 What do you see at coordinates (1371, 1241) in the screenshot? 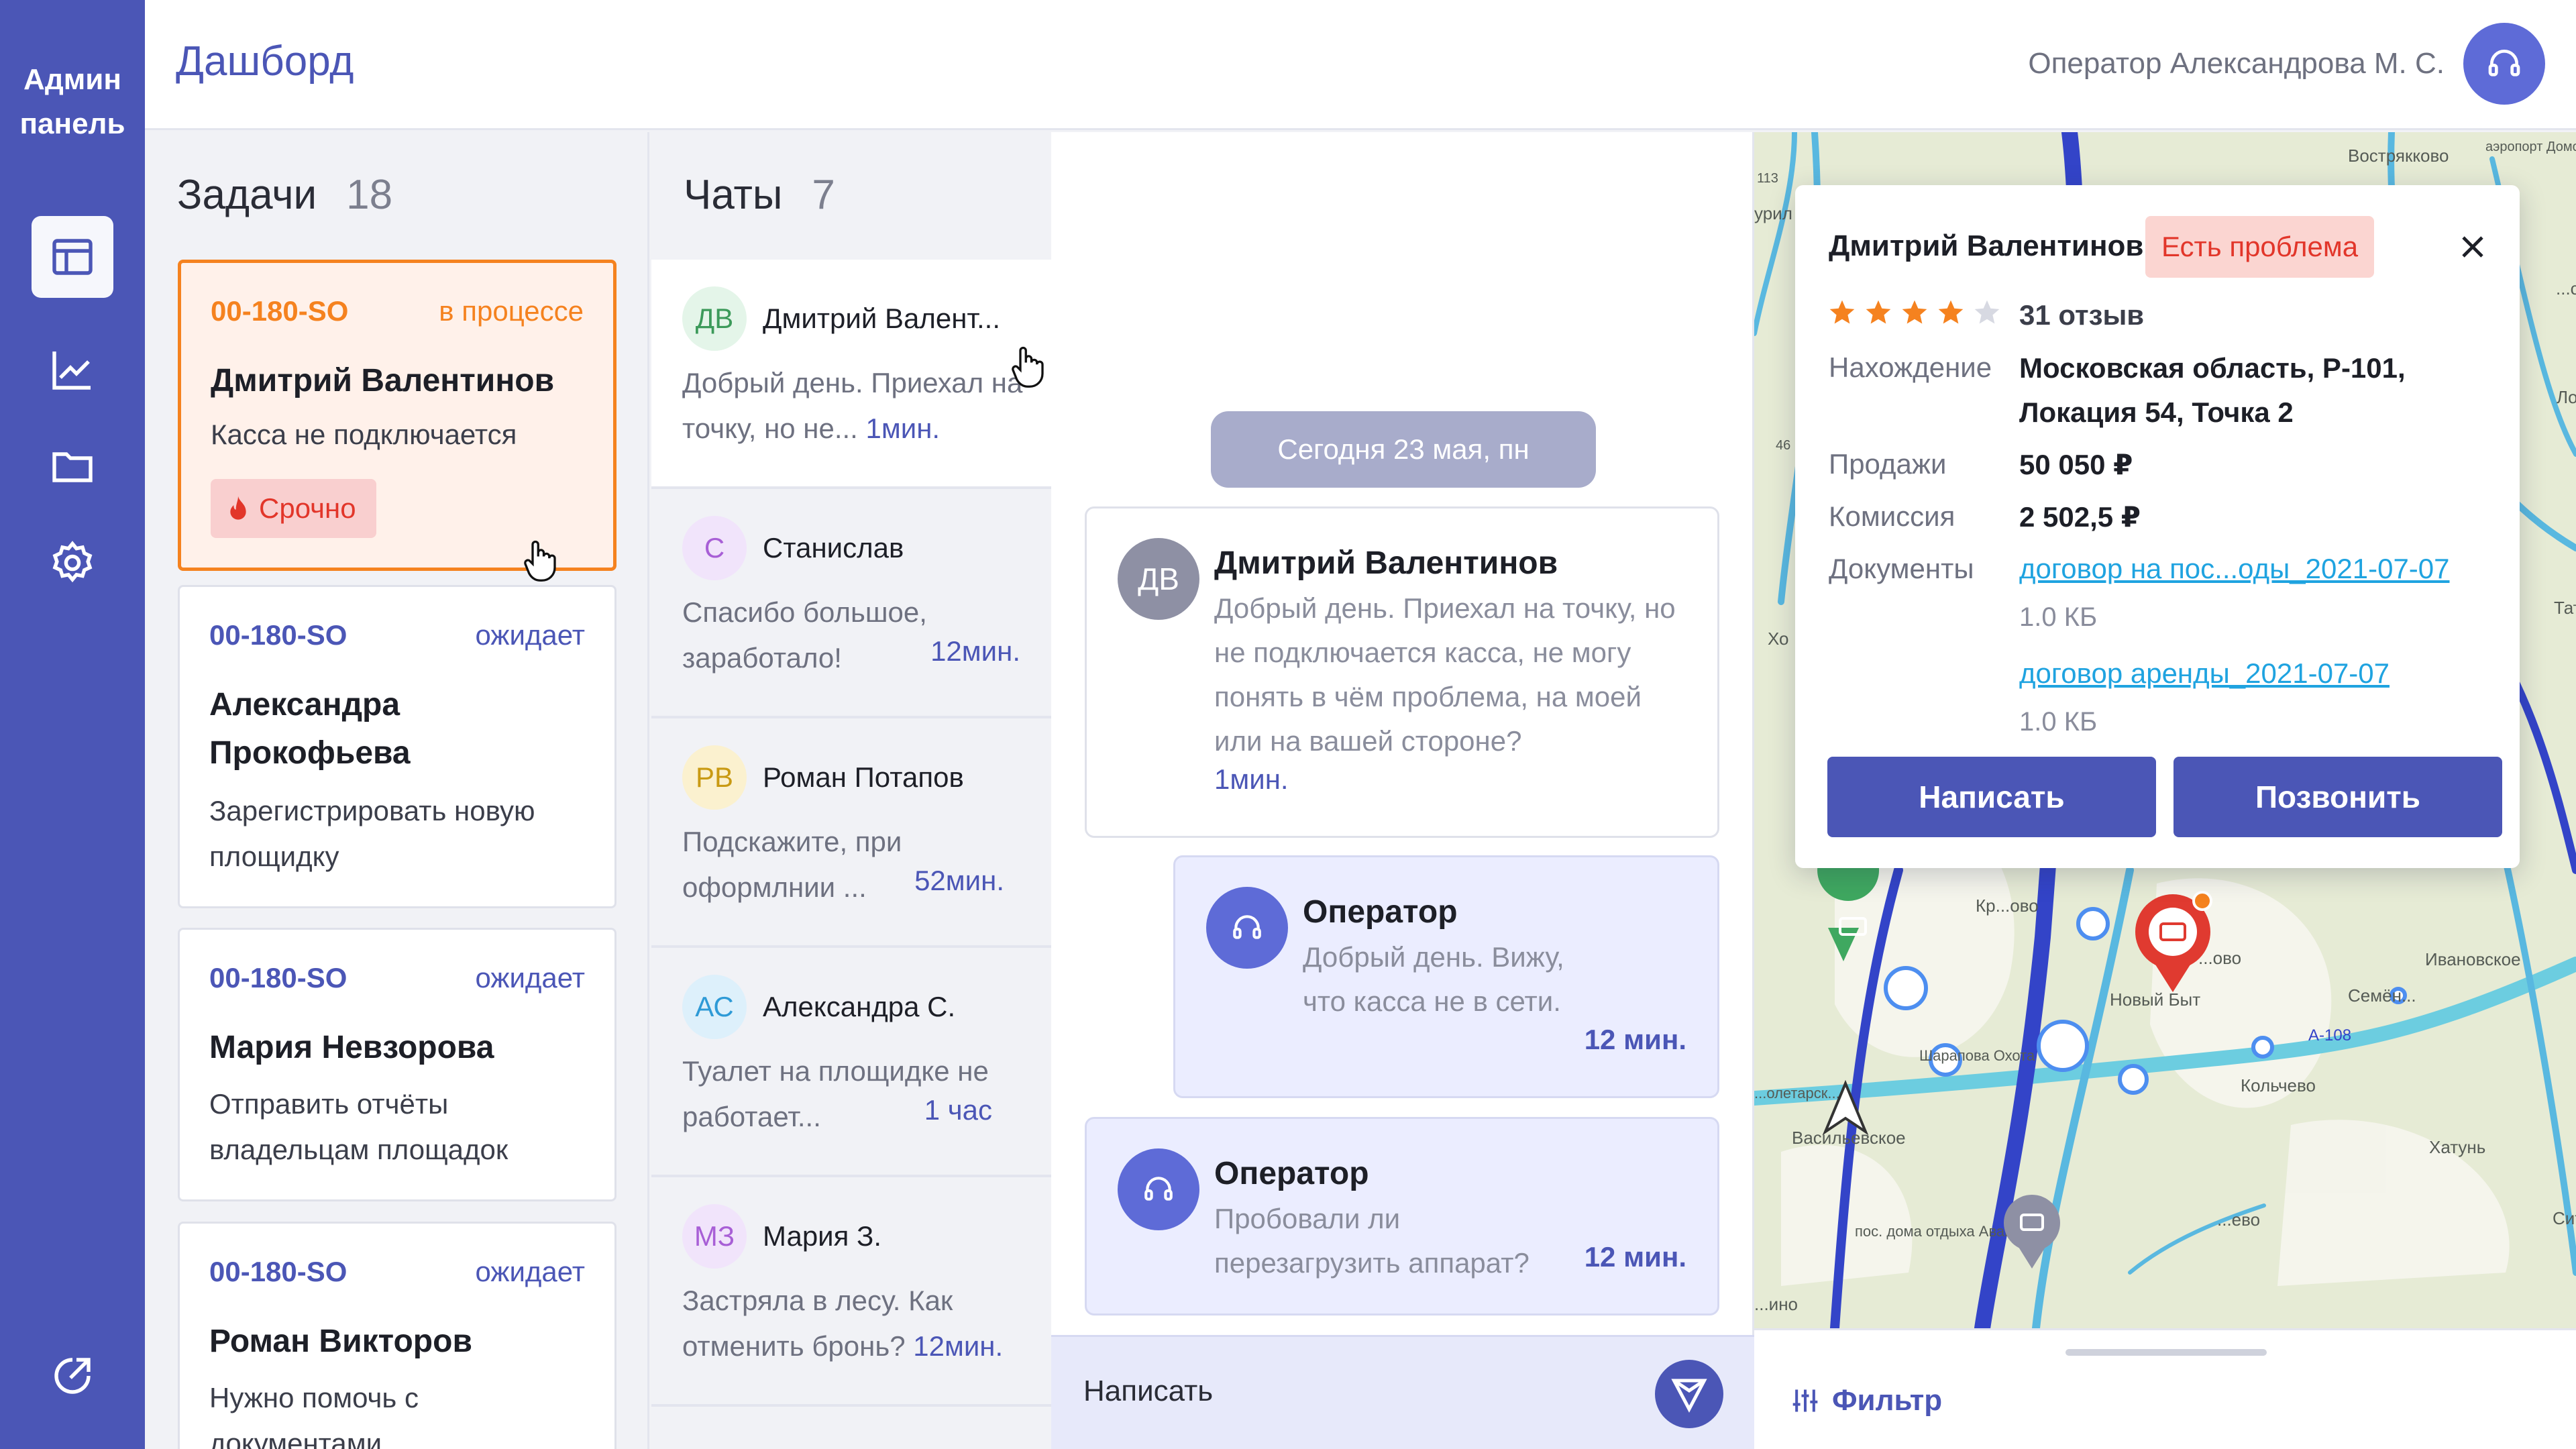
I see `message-text: Пробовали ли перезагрузить аппарат?` at bounding box center [1371, 1241].